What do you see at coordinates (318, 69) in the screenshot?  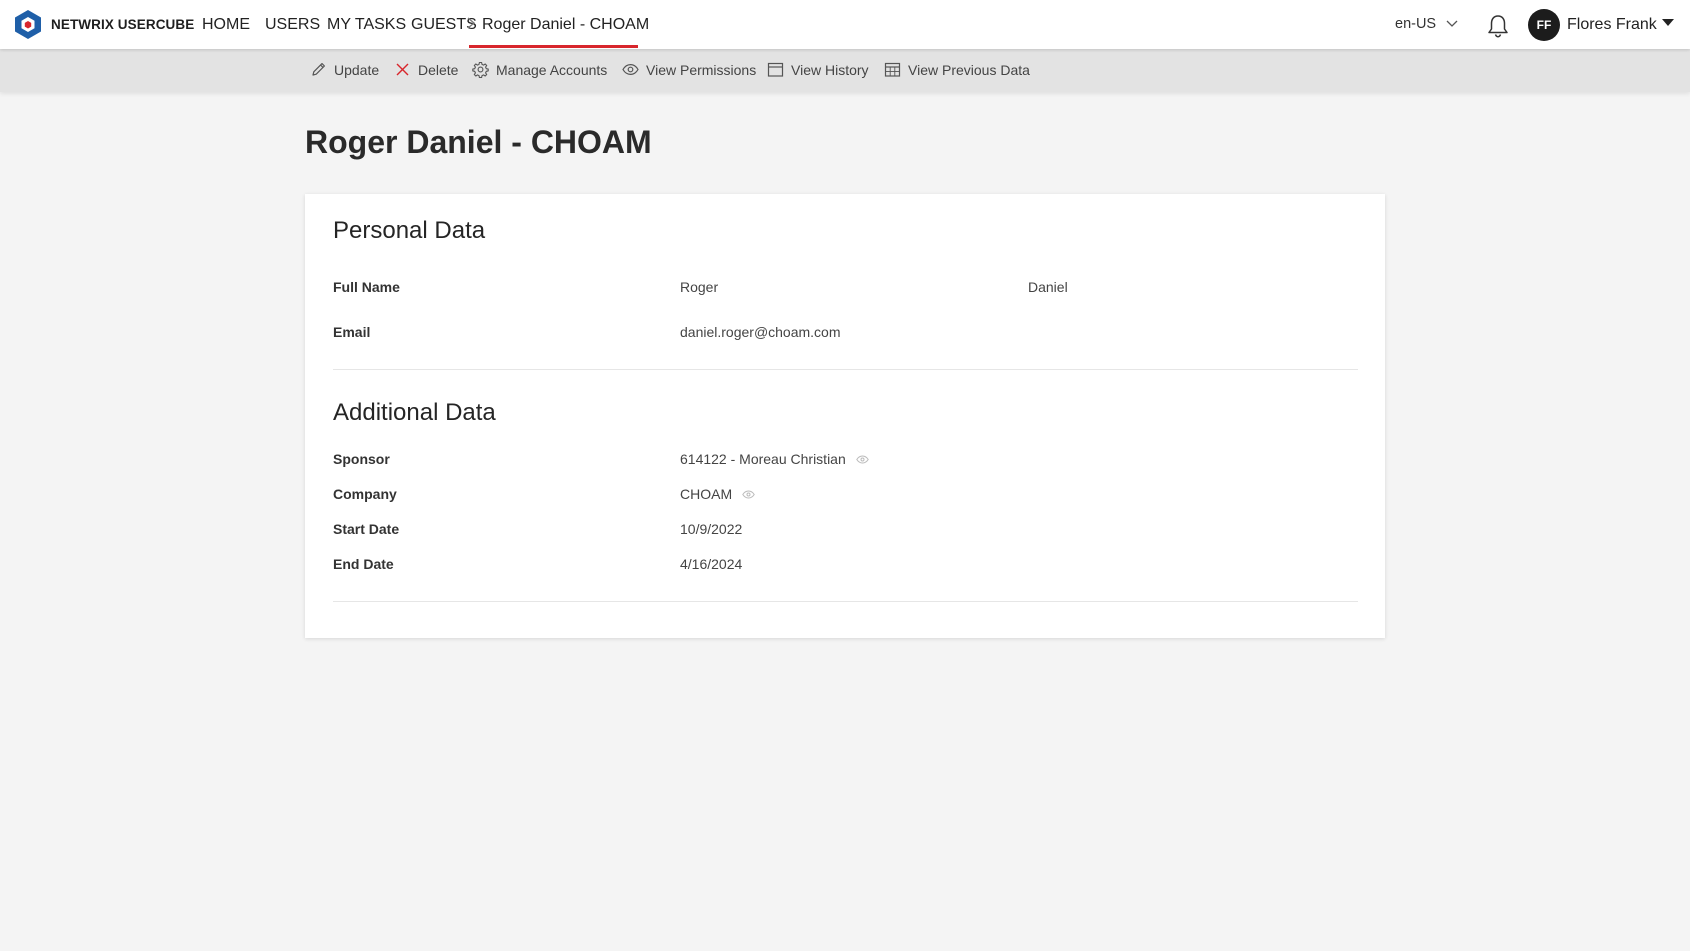 I see `pencil-icon` at bounding box center [318, 69].